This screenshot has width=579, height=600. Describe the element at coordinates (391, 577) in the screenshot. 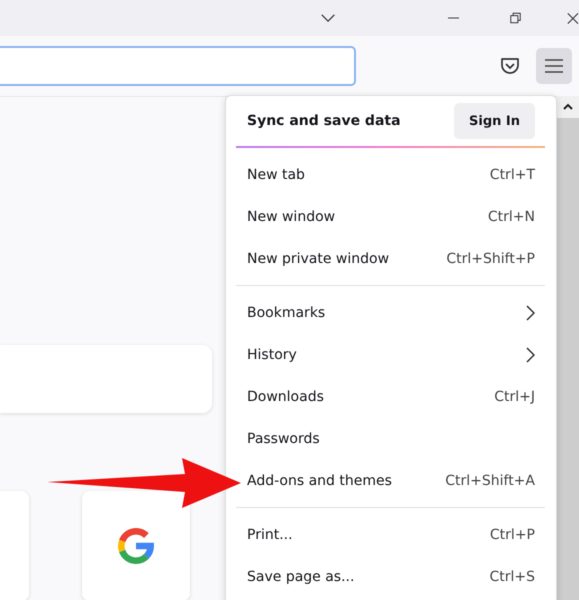

I see `menu-item: Save page as... Ctrl+S` at that location.